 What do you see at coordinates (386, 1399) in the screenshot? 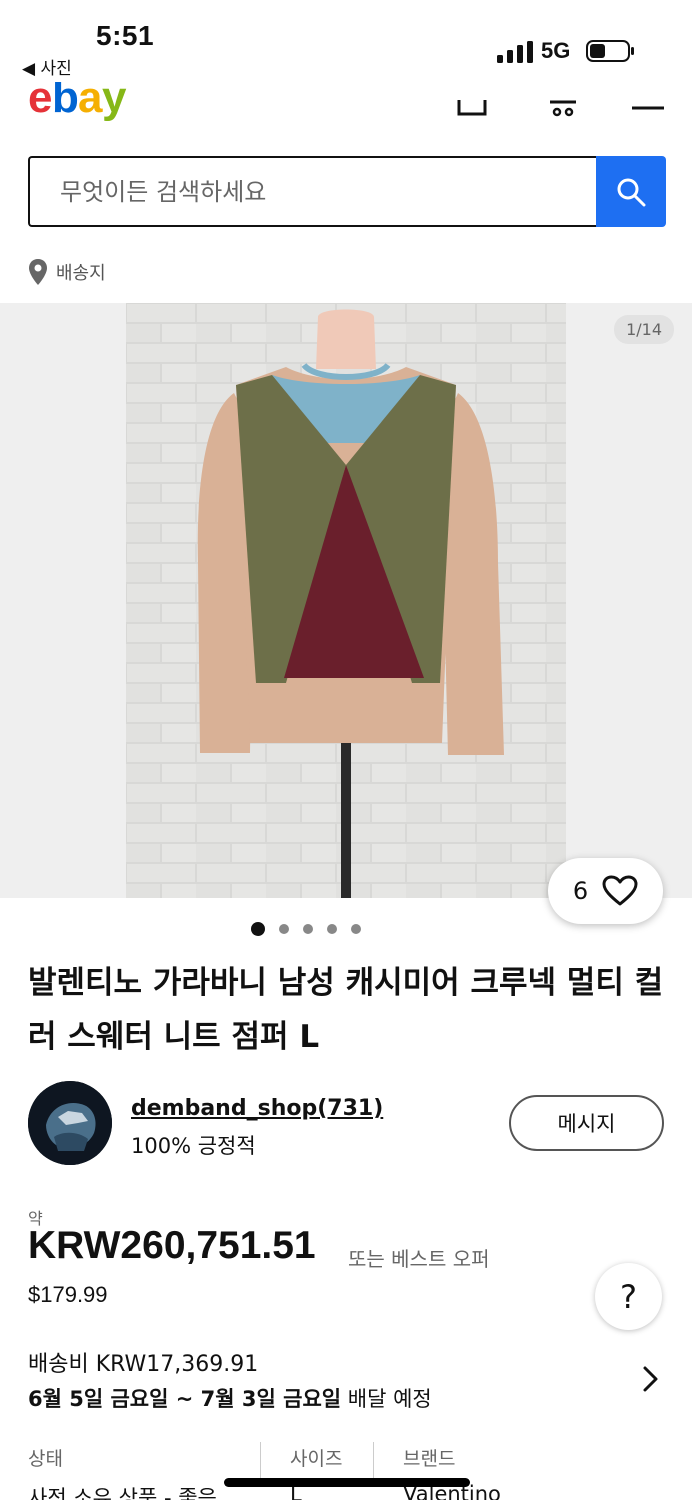
I see `delivery-suffix: 배달 예정` at bounding box center [386, 1399].